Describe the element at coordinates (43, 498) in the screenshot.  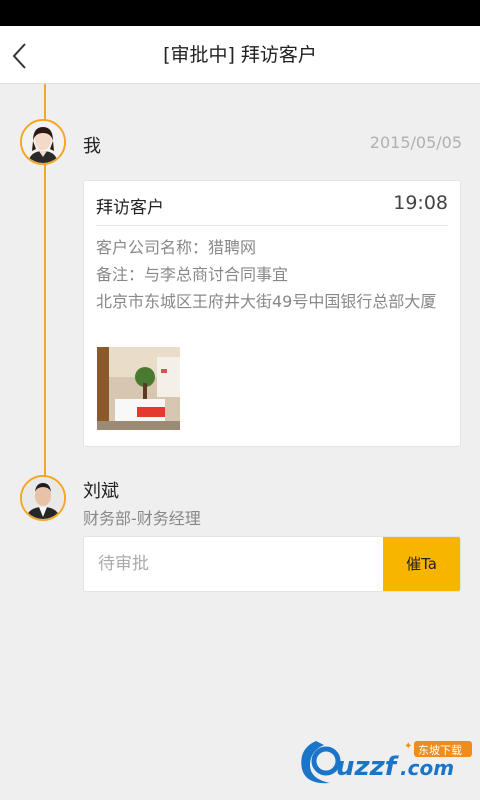
I see `approver-avatar` at that location.